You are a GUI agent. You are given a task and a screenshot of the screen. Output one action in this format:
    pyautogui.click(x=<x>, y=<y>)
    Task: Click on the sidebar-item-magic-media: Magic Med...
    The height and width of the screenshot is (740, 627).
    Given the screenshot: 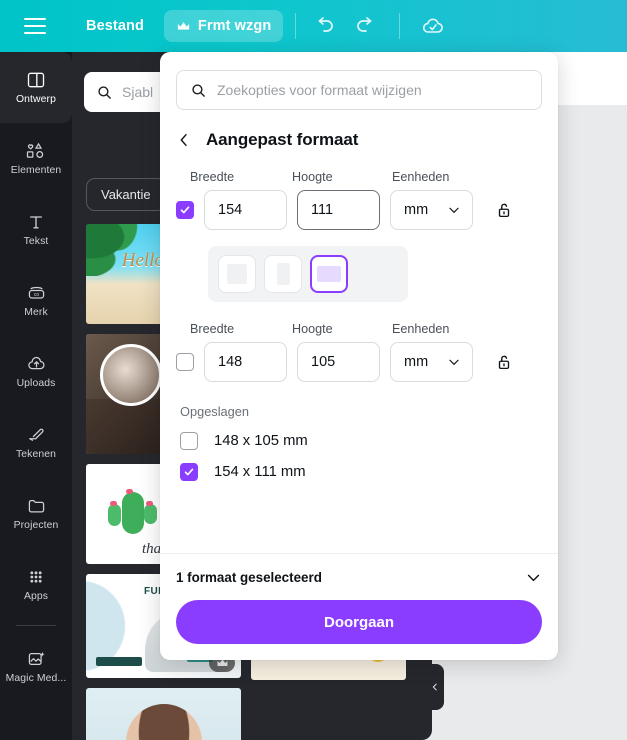 What is the action you would take?
    pyautogui.click(x=36, y=666)
    